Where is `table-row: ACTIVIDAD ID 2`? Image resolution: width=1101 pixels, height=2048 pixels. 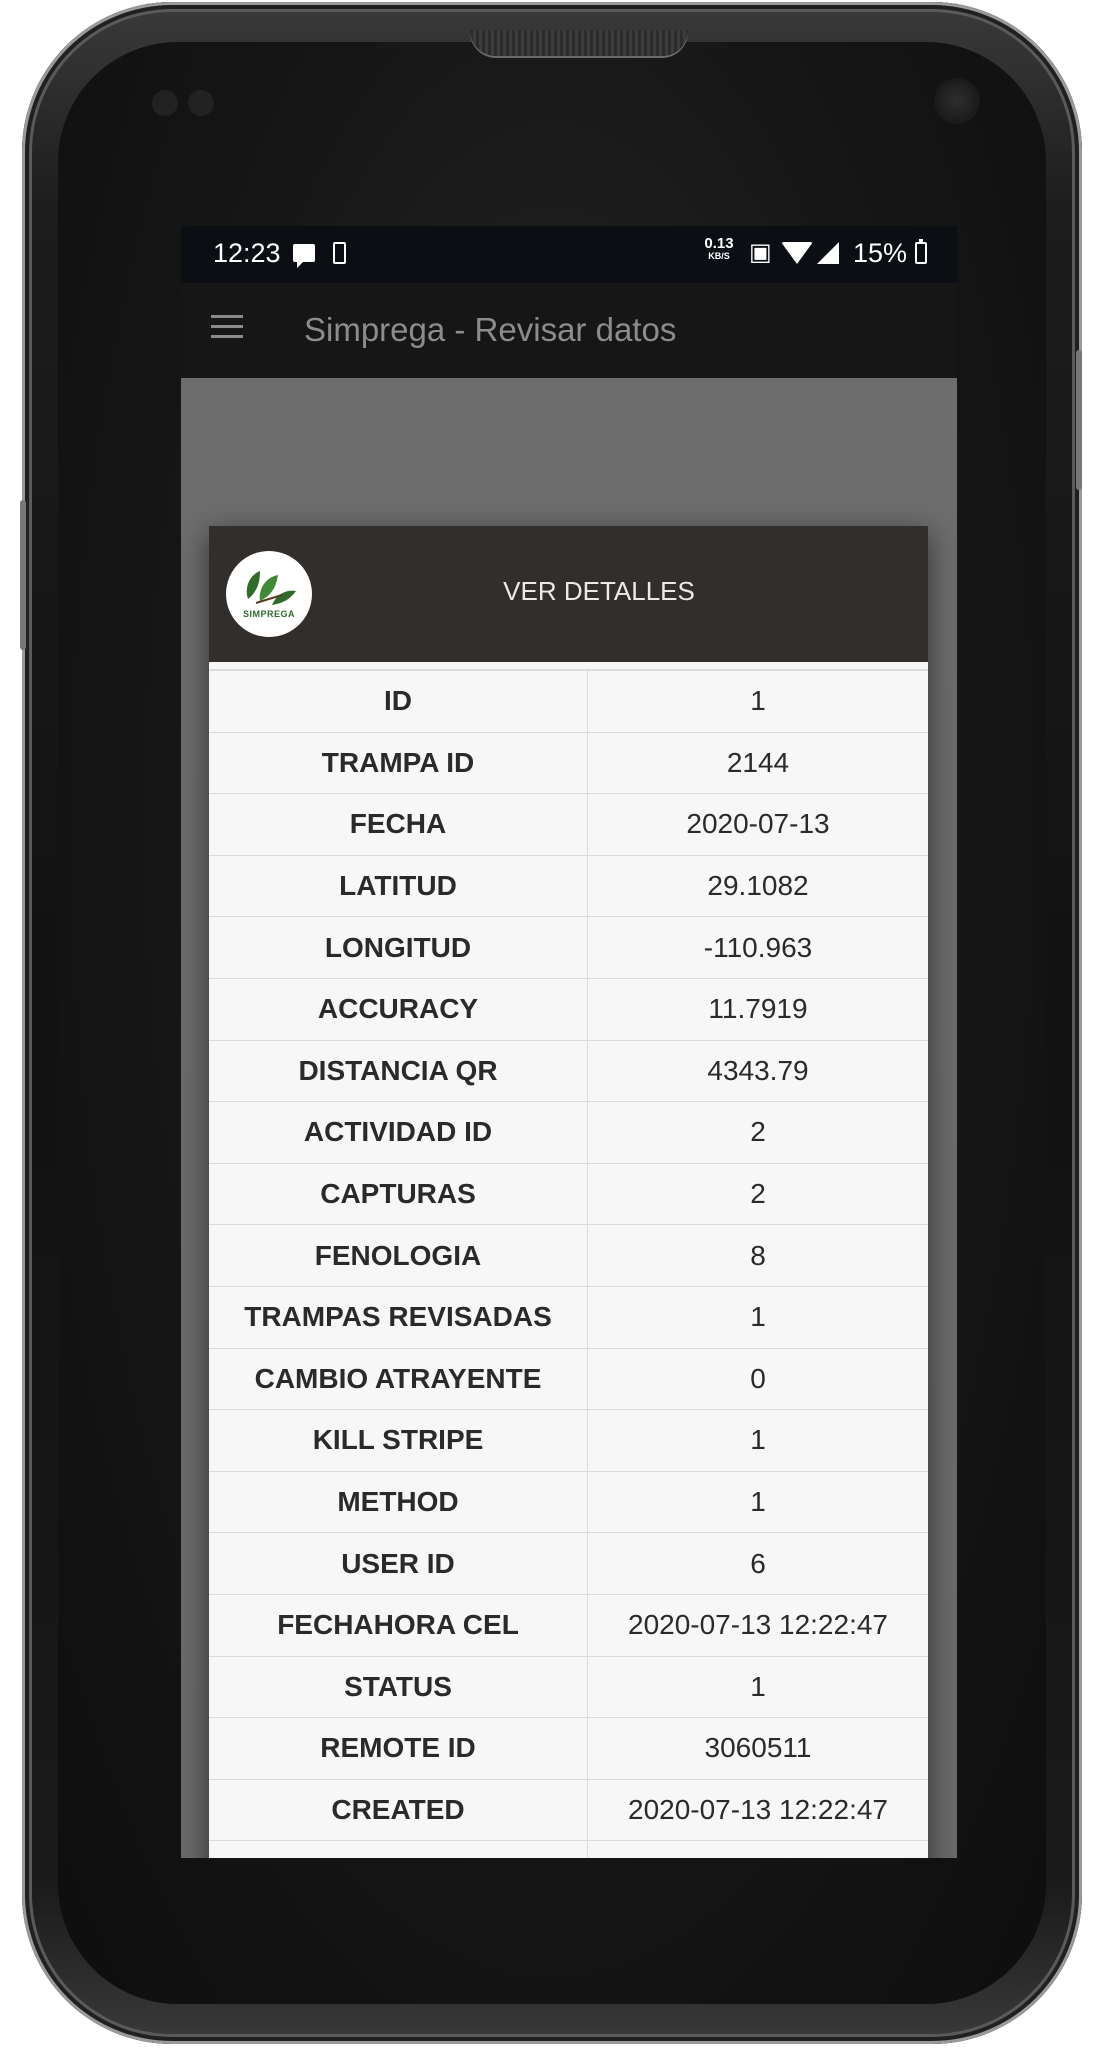
table-row: ACTIVIDAD ID 2 is located at coordinates (568, 1132).